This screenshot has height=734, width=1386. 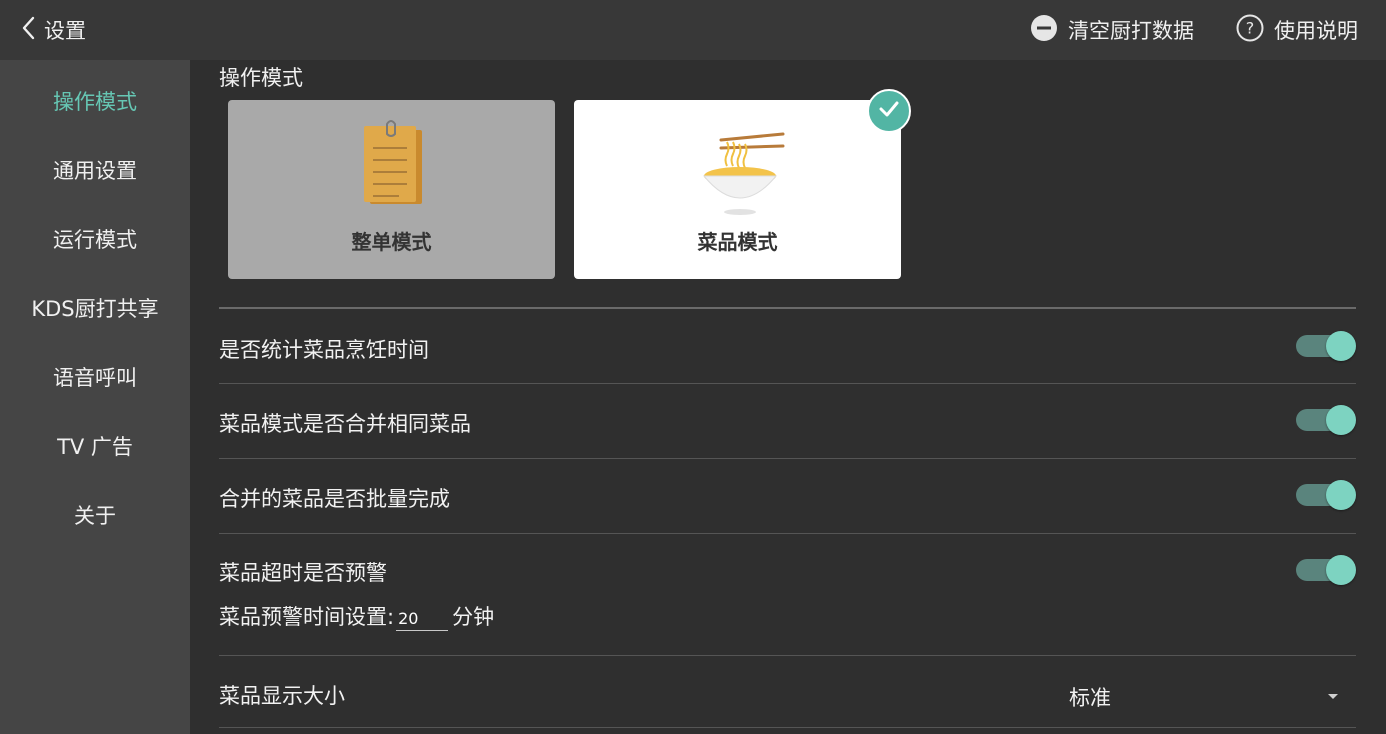 What do you see at coordinates (1316, 31) in the screenshot?
I see `help-label: 使用说明` at bounding box center [1316, 31].